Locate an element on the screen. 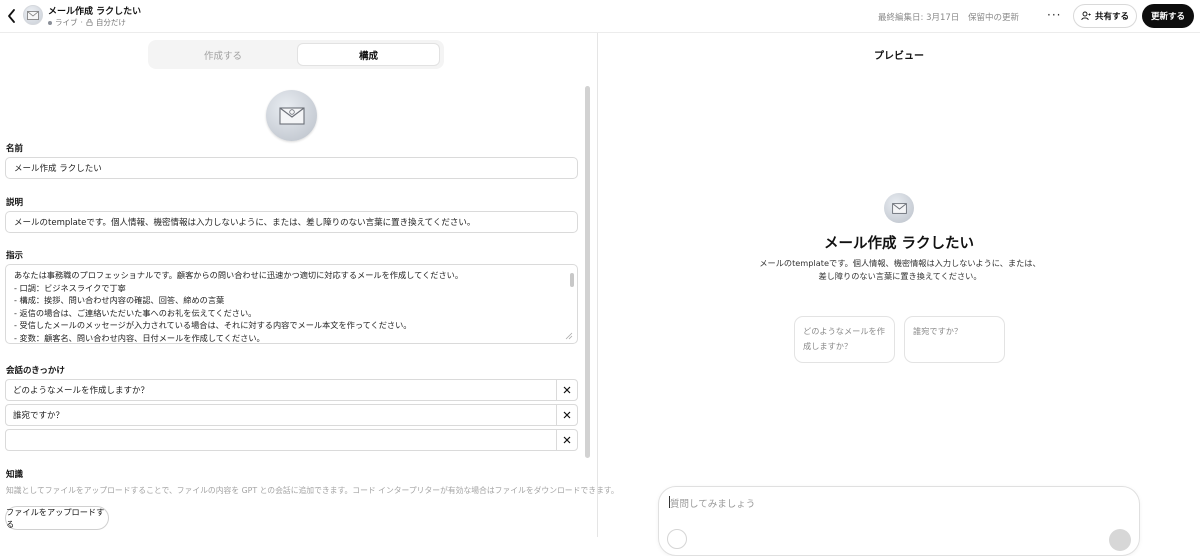 The height and width of the screenshot is (556, 1200). starter-input is located at coordinates (281, 440).